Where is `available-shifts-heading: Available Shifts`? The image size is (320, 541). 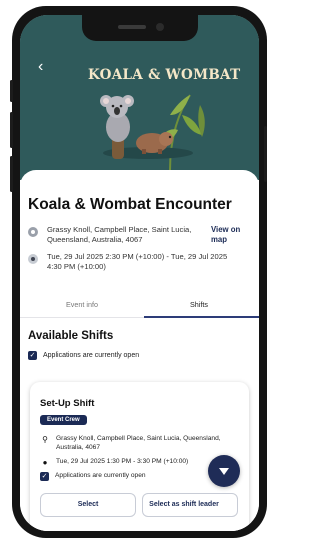
available-shifts-heading: Available Shifts is located at coordinates (71, 336).